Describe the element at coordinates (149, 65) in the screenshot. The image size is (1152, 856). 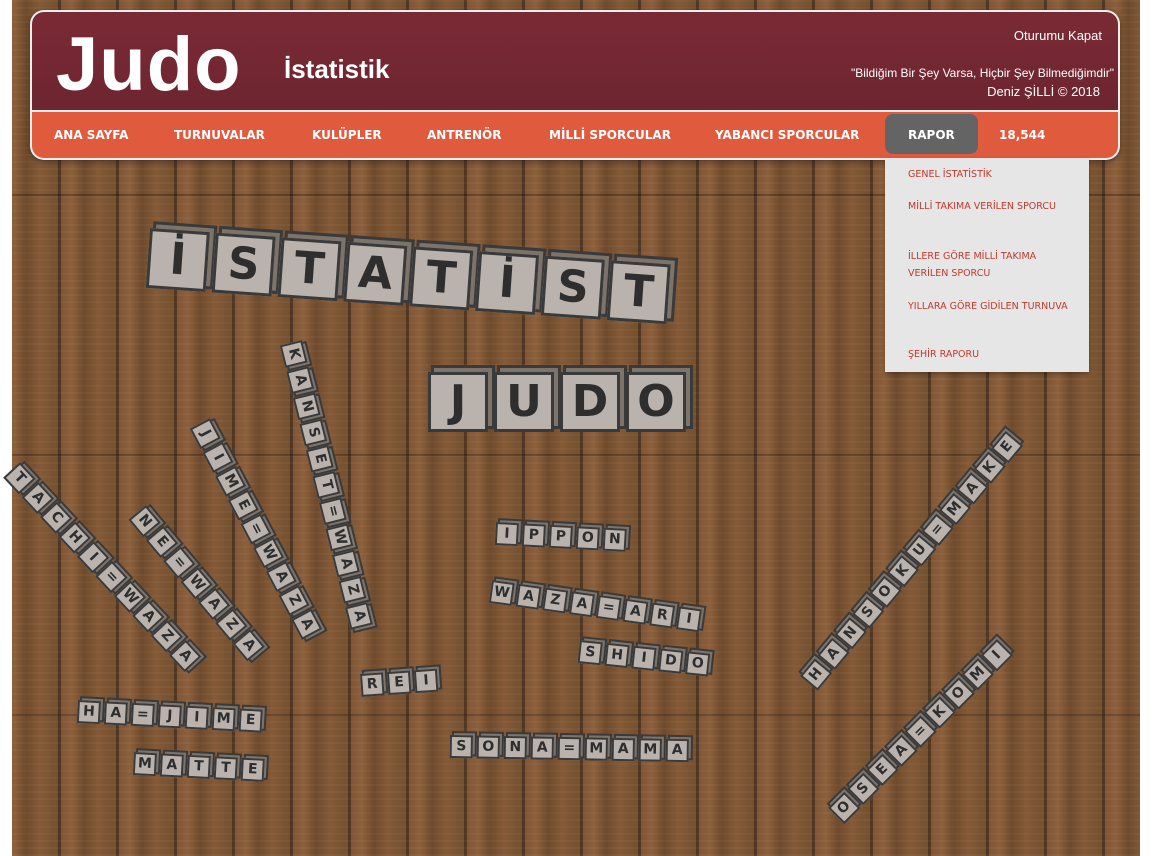
I see `site-logo: Judo` at that location.